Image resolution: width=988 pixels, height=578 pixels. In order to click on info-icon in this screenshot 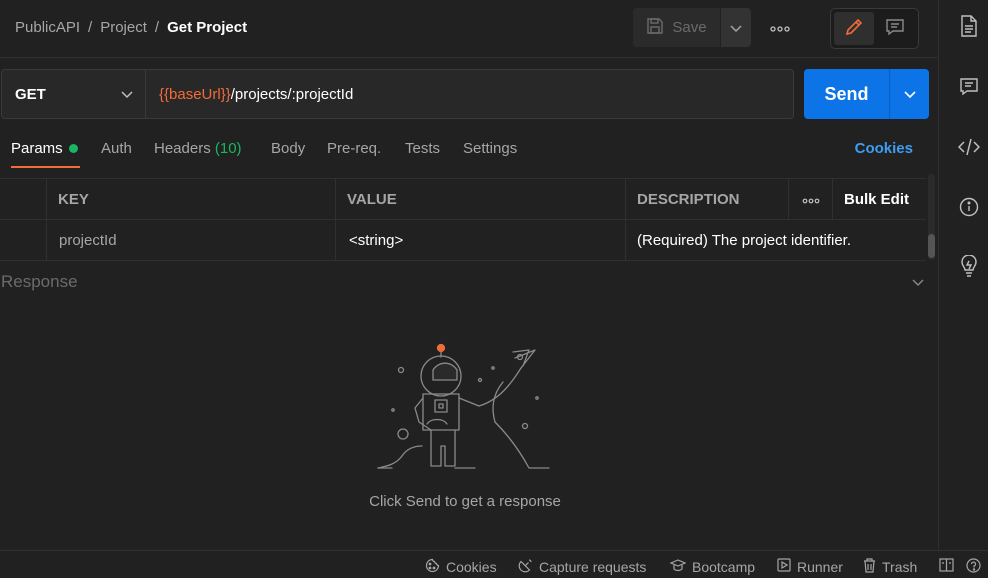, I will do `click(969, 208)`.